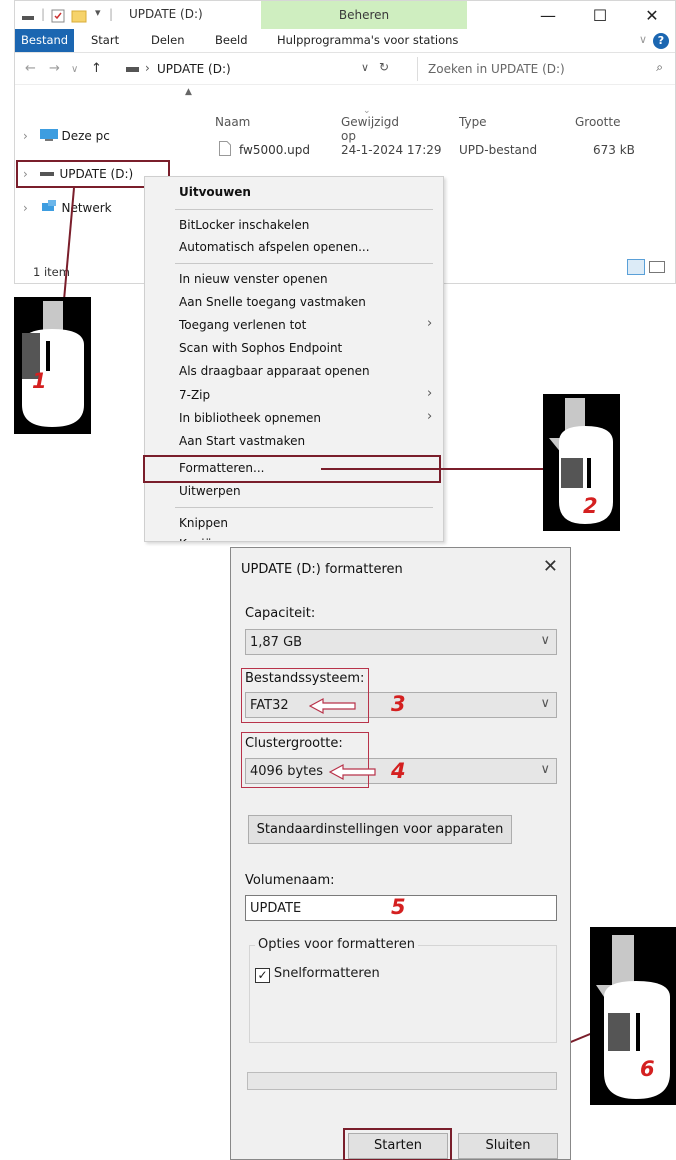 The width and height of the screenshot is (676, 1160). I want to click on volume-label: Volumenaam:, so click(290, 880).